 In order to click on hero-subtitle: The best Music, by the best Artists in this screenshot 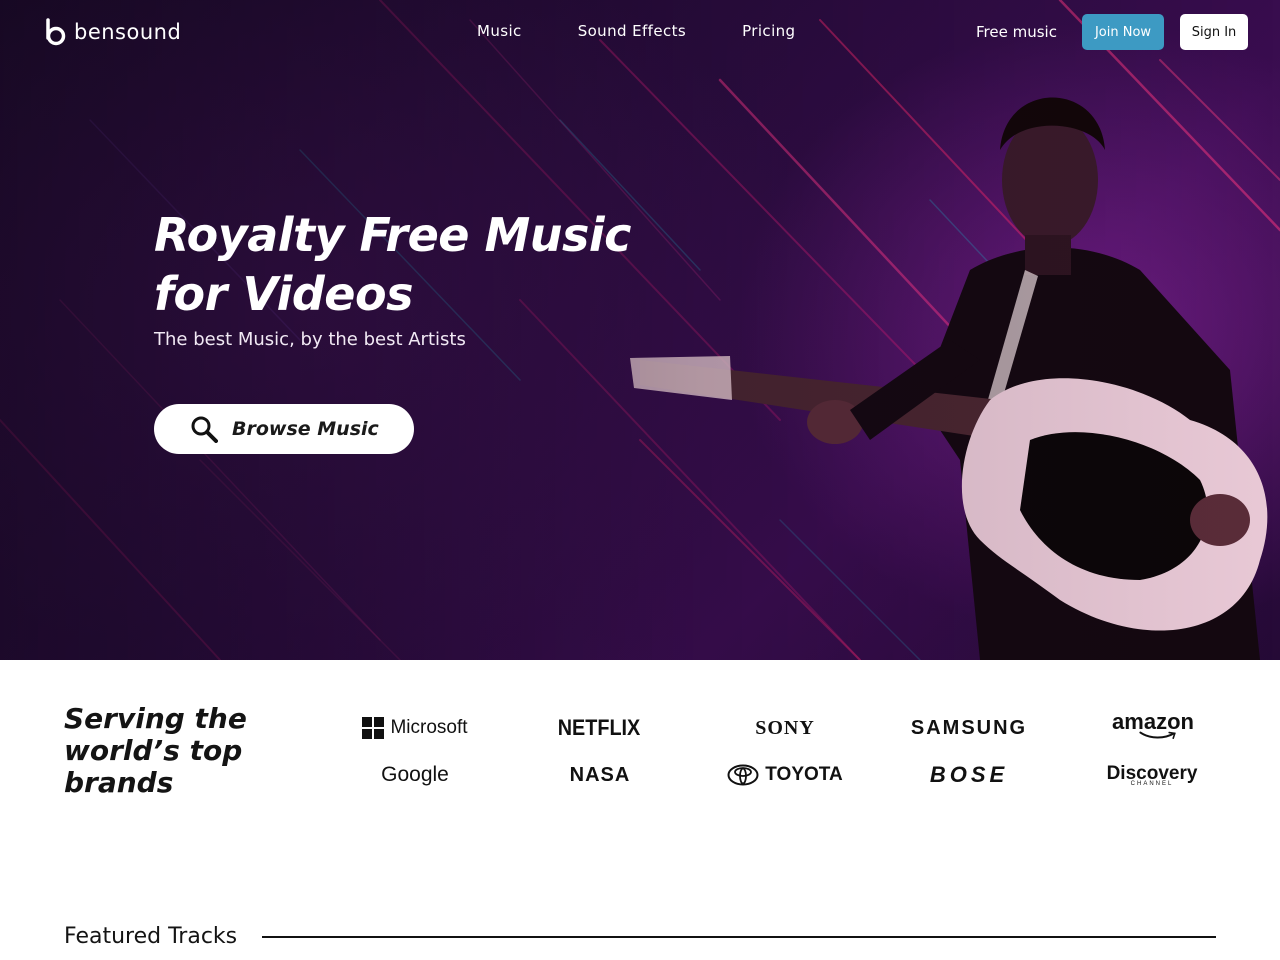, I will do `click(310, 339)`.